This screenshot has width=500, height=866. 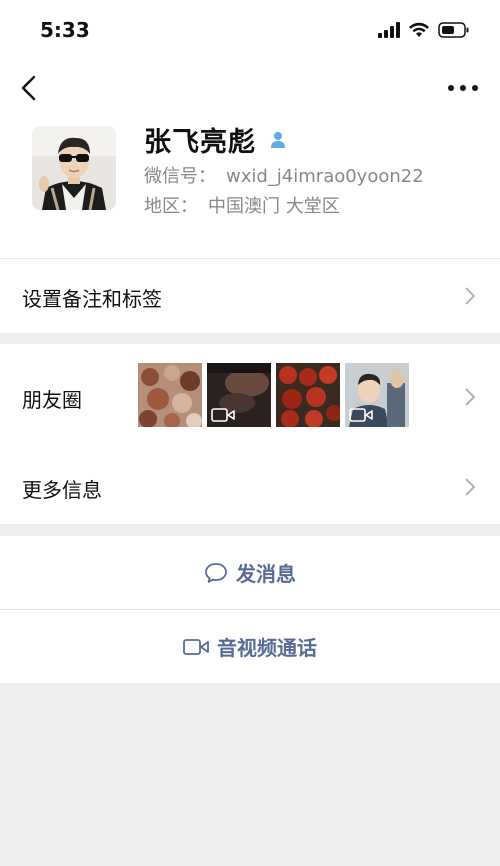 I want to click on more-info-label: 更多信息, so click(x=62, y=490).